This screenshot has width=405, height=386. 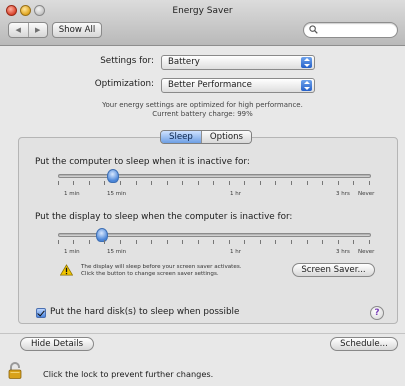 What do you see at coordinates (15, 370) in the screenshot?
I see `lock-icon` at bounding box center [15, 370].